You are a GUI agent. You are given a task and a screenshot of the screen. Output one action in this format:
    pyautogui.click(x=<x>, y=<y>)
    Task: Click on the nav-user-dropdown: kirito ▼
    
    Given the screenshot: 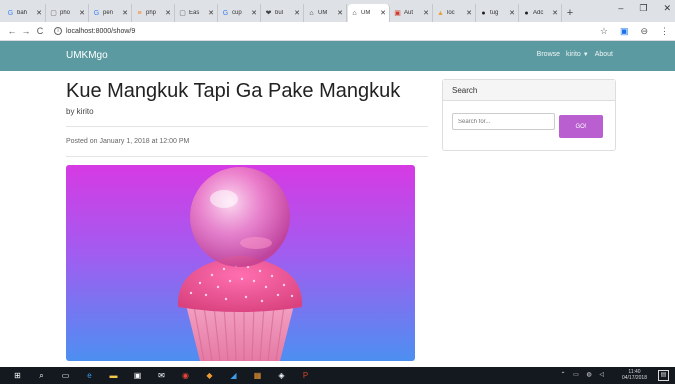 What is the action you would take?
    pyautogui.click(x=577, y=54)
    